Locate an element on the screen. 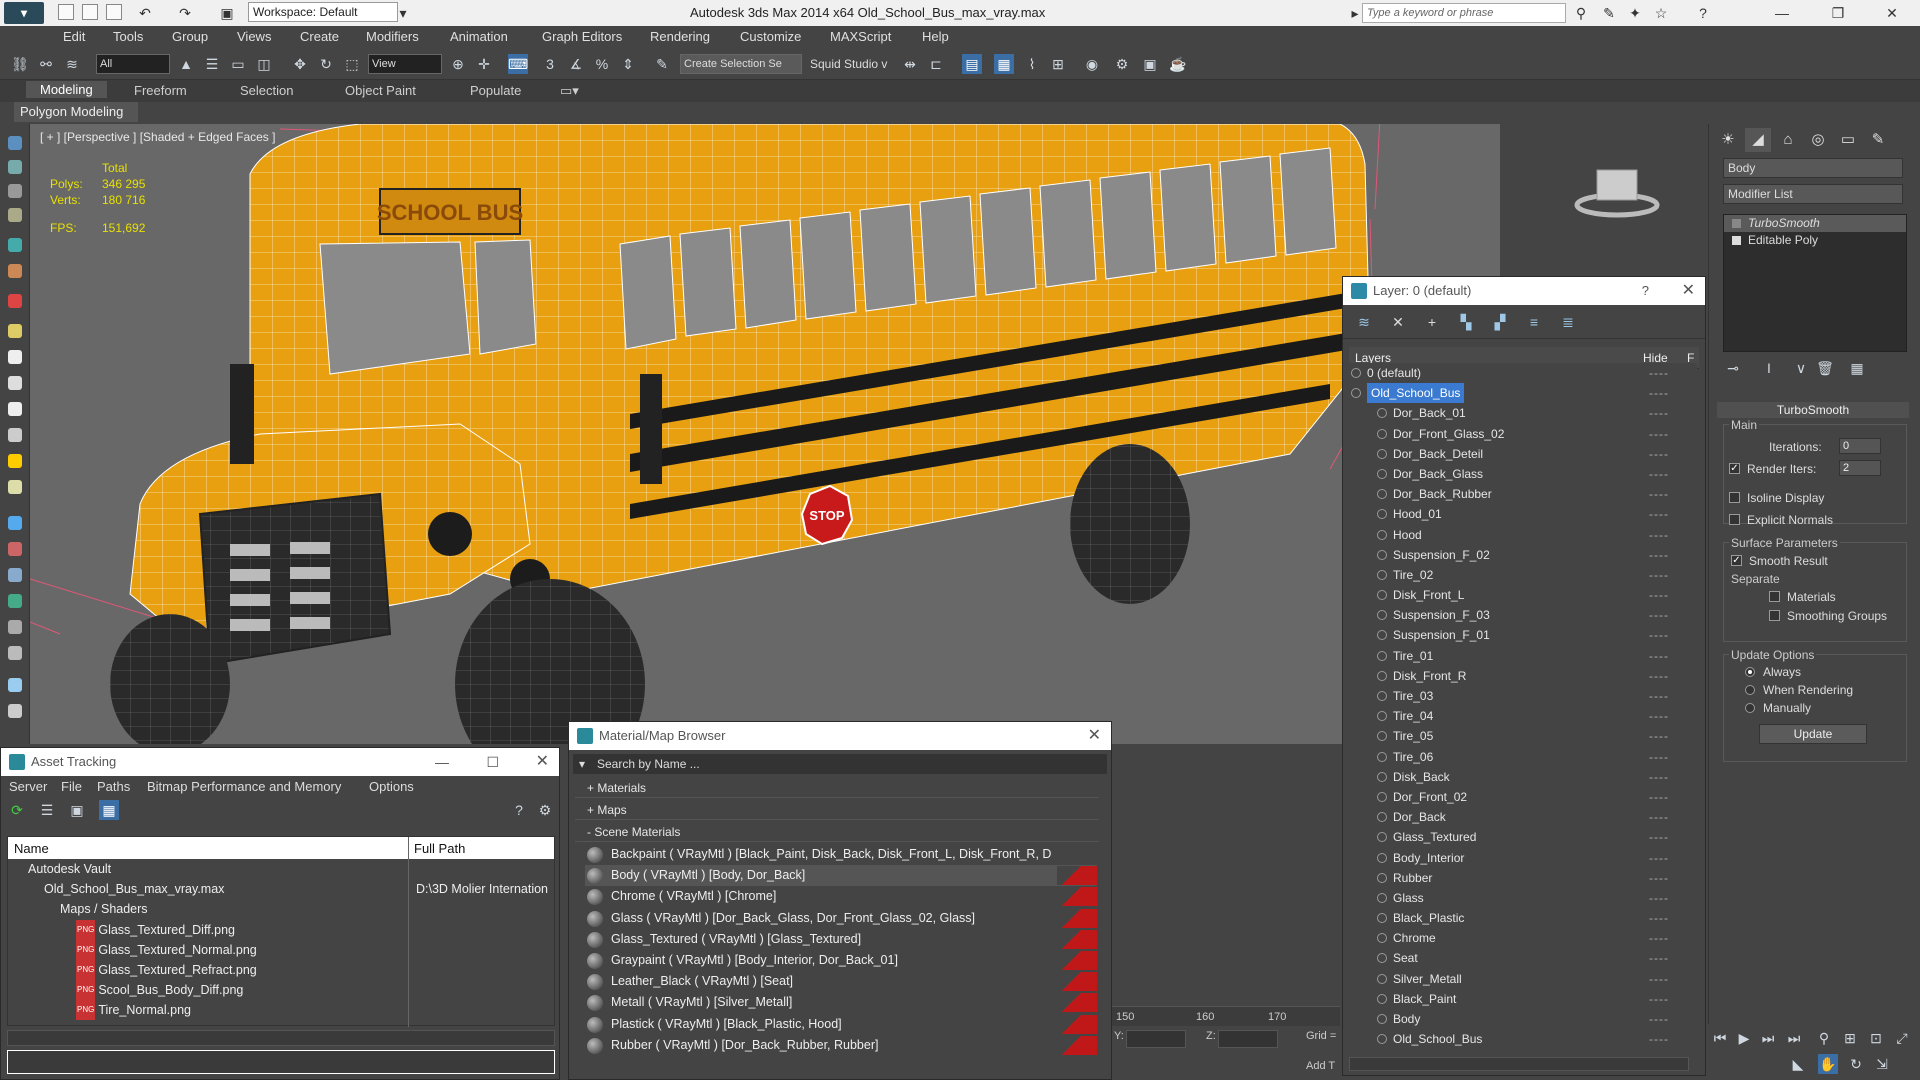  asset-maximize-icon: ☐ is located at coordinates (492, 762).